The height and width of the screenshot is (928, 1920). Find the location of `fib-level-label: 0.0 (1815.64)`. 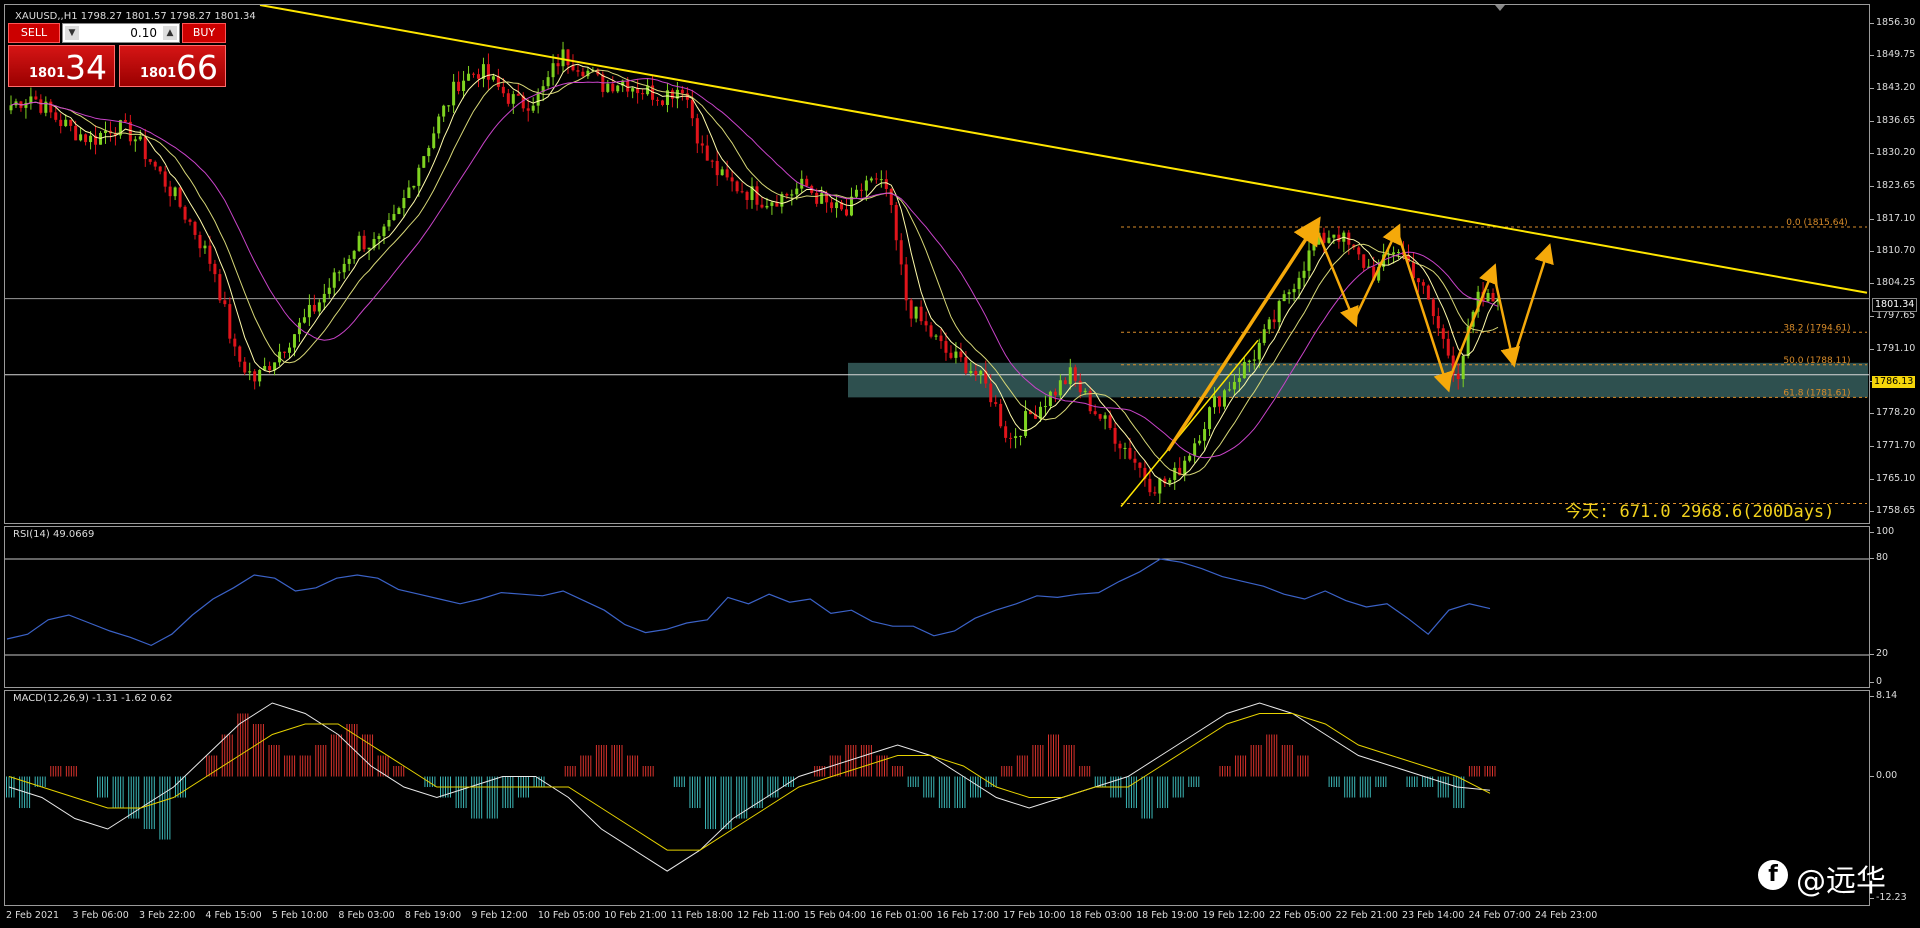

fib-level-label: 0.0 (1815.64) is located at coordinates (1816, 223).